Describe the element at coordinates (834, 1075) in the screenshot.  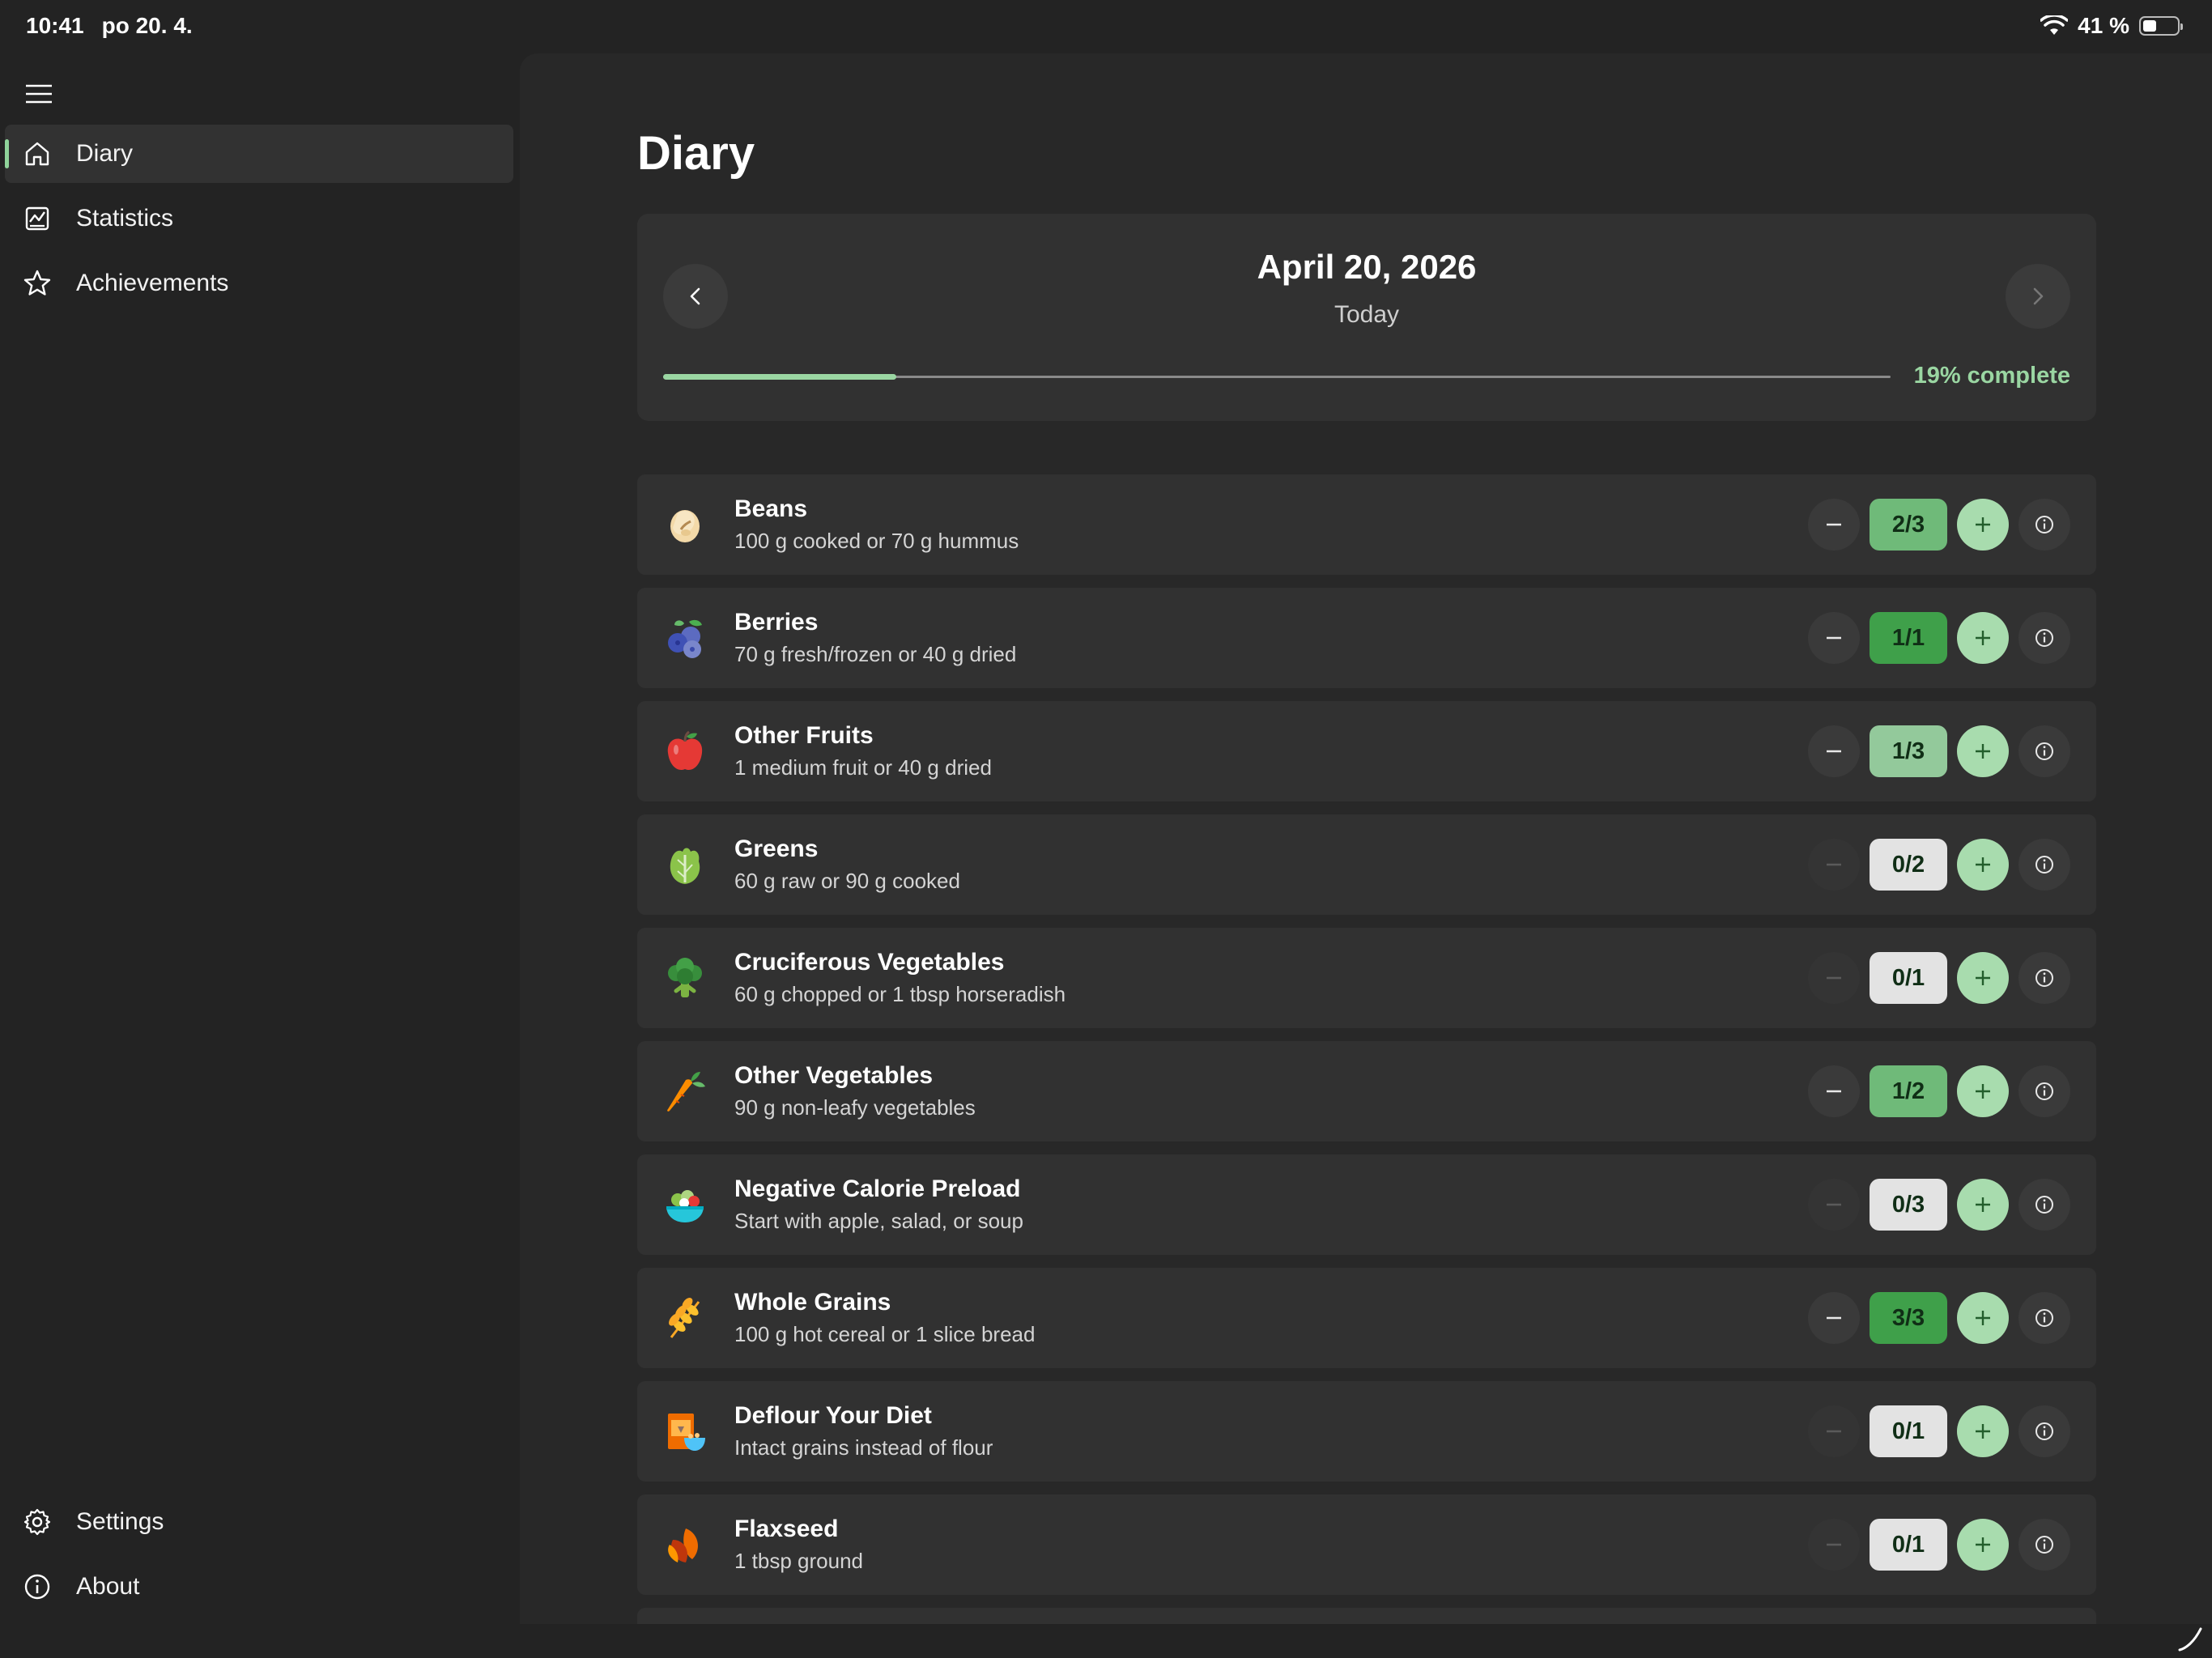
I see `food-group-name: Other Vegetables` at that location.